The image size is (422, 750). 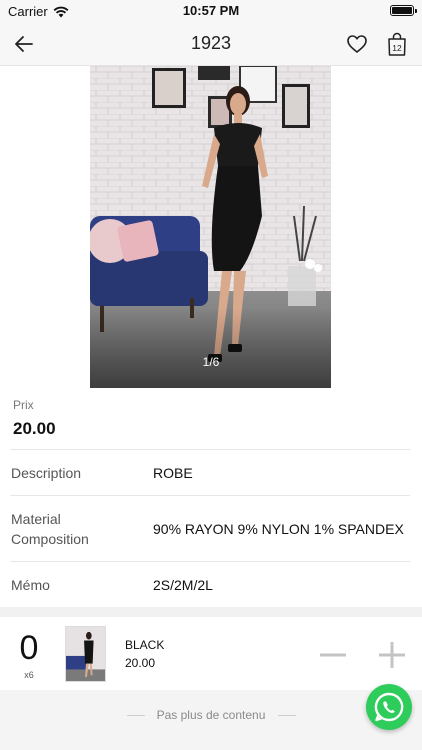 I want to click on section-spacer, so click(x=211, y=612).